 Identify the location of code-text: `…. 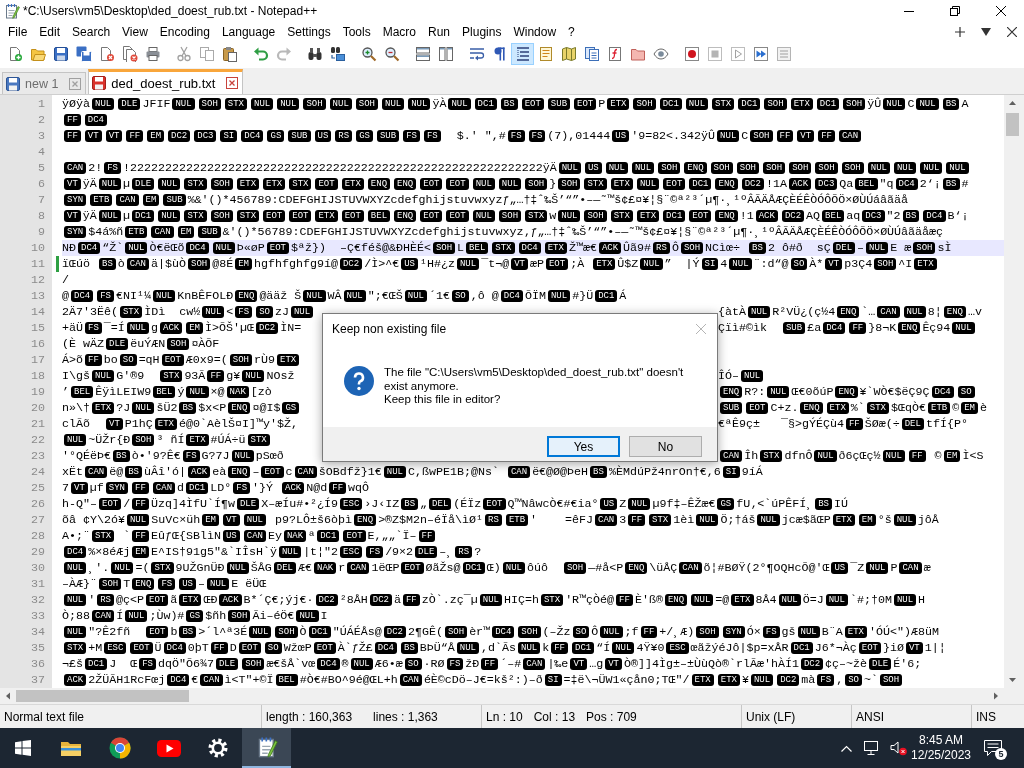
(868, 312).